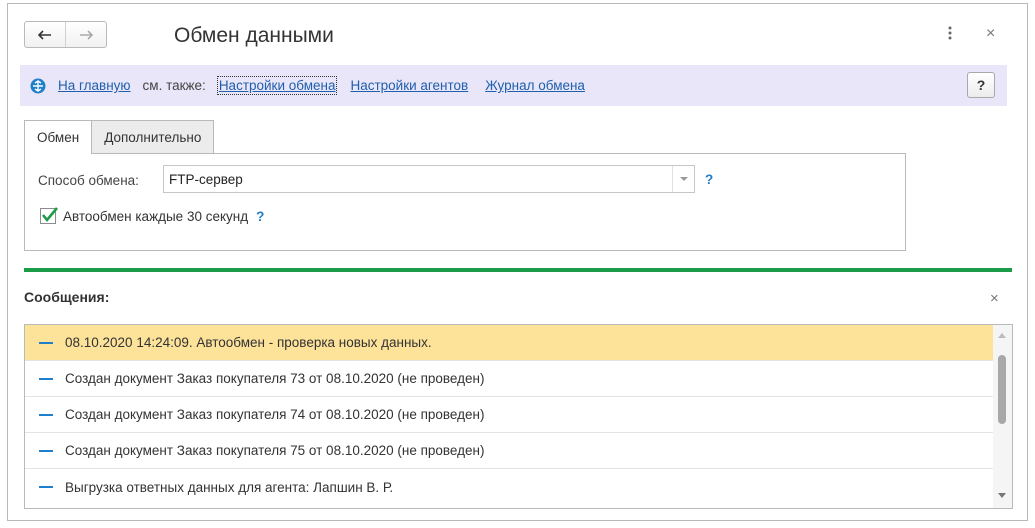 Image resolution: width=1035 pixels, height=528 pixels. Describe the element at coordinates (1002, 335) in the screenshot. I see `scroll-up-icon` at that location.